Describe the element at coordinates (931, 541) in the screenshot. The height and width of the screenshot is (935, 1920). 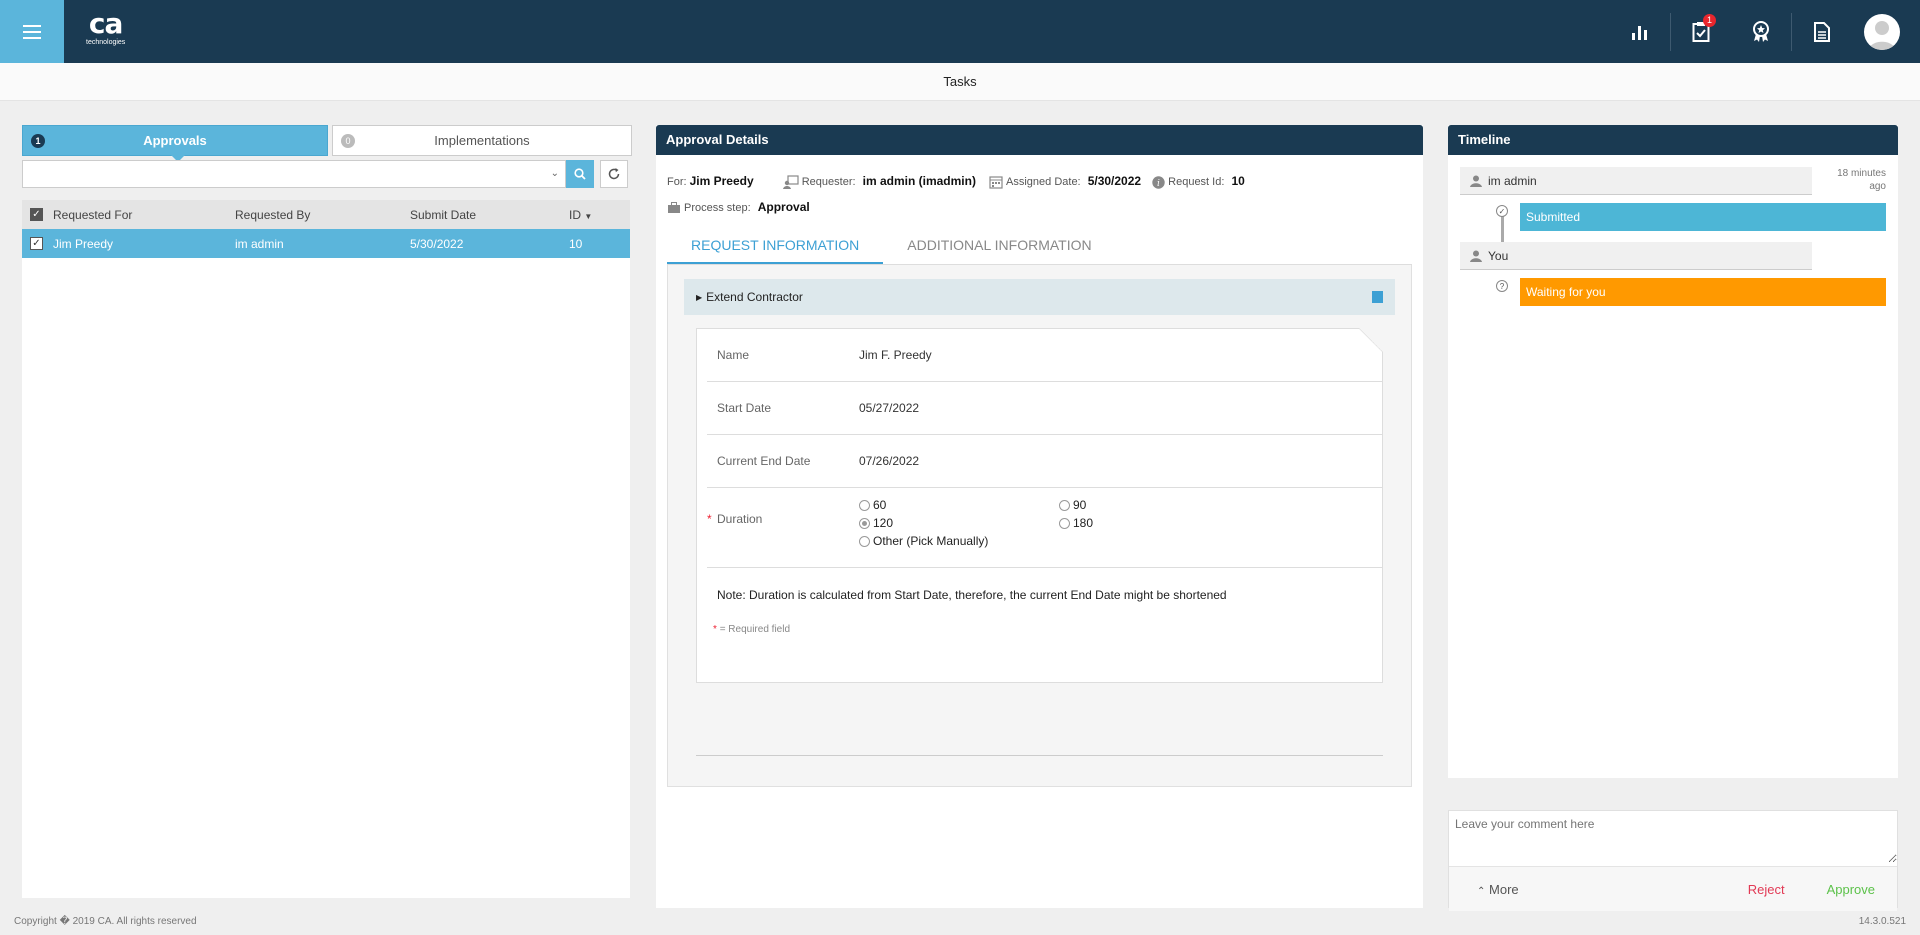
I see `radio-label: Other (Pick Manually)` at that location.